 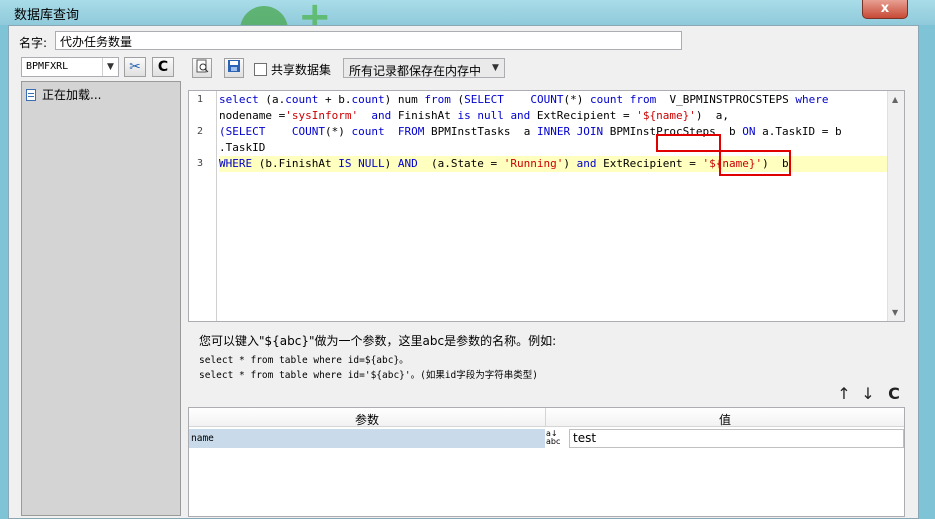 I want to click on name-input: 代办任务数量, so click(x=368, y=40).